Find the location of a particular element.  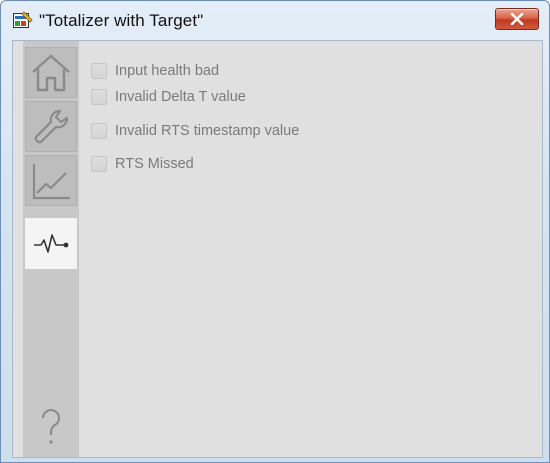

alarm-row: RTS Missed is located at coordinates (142, 164).